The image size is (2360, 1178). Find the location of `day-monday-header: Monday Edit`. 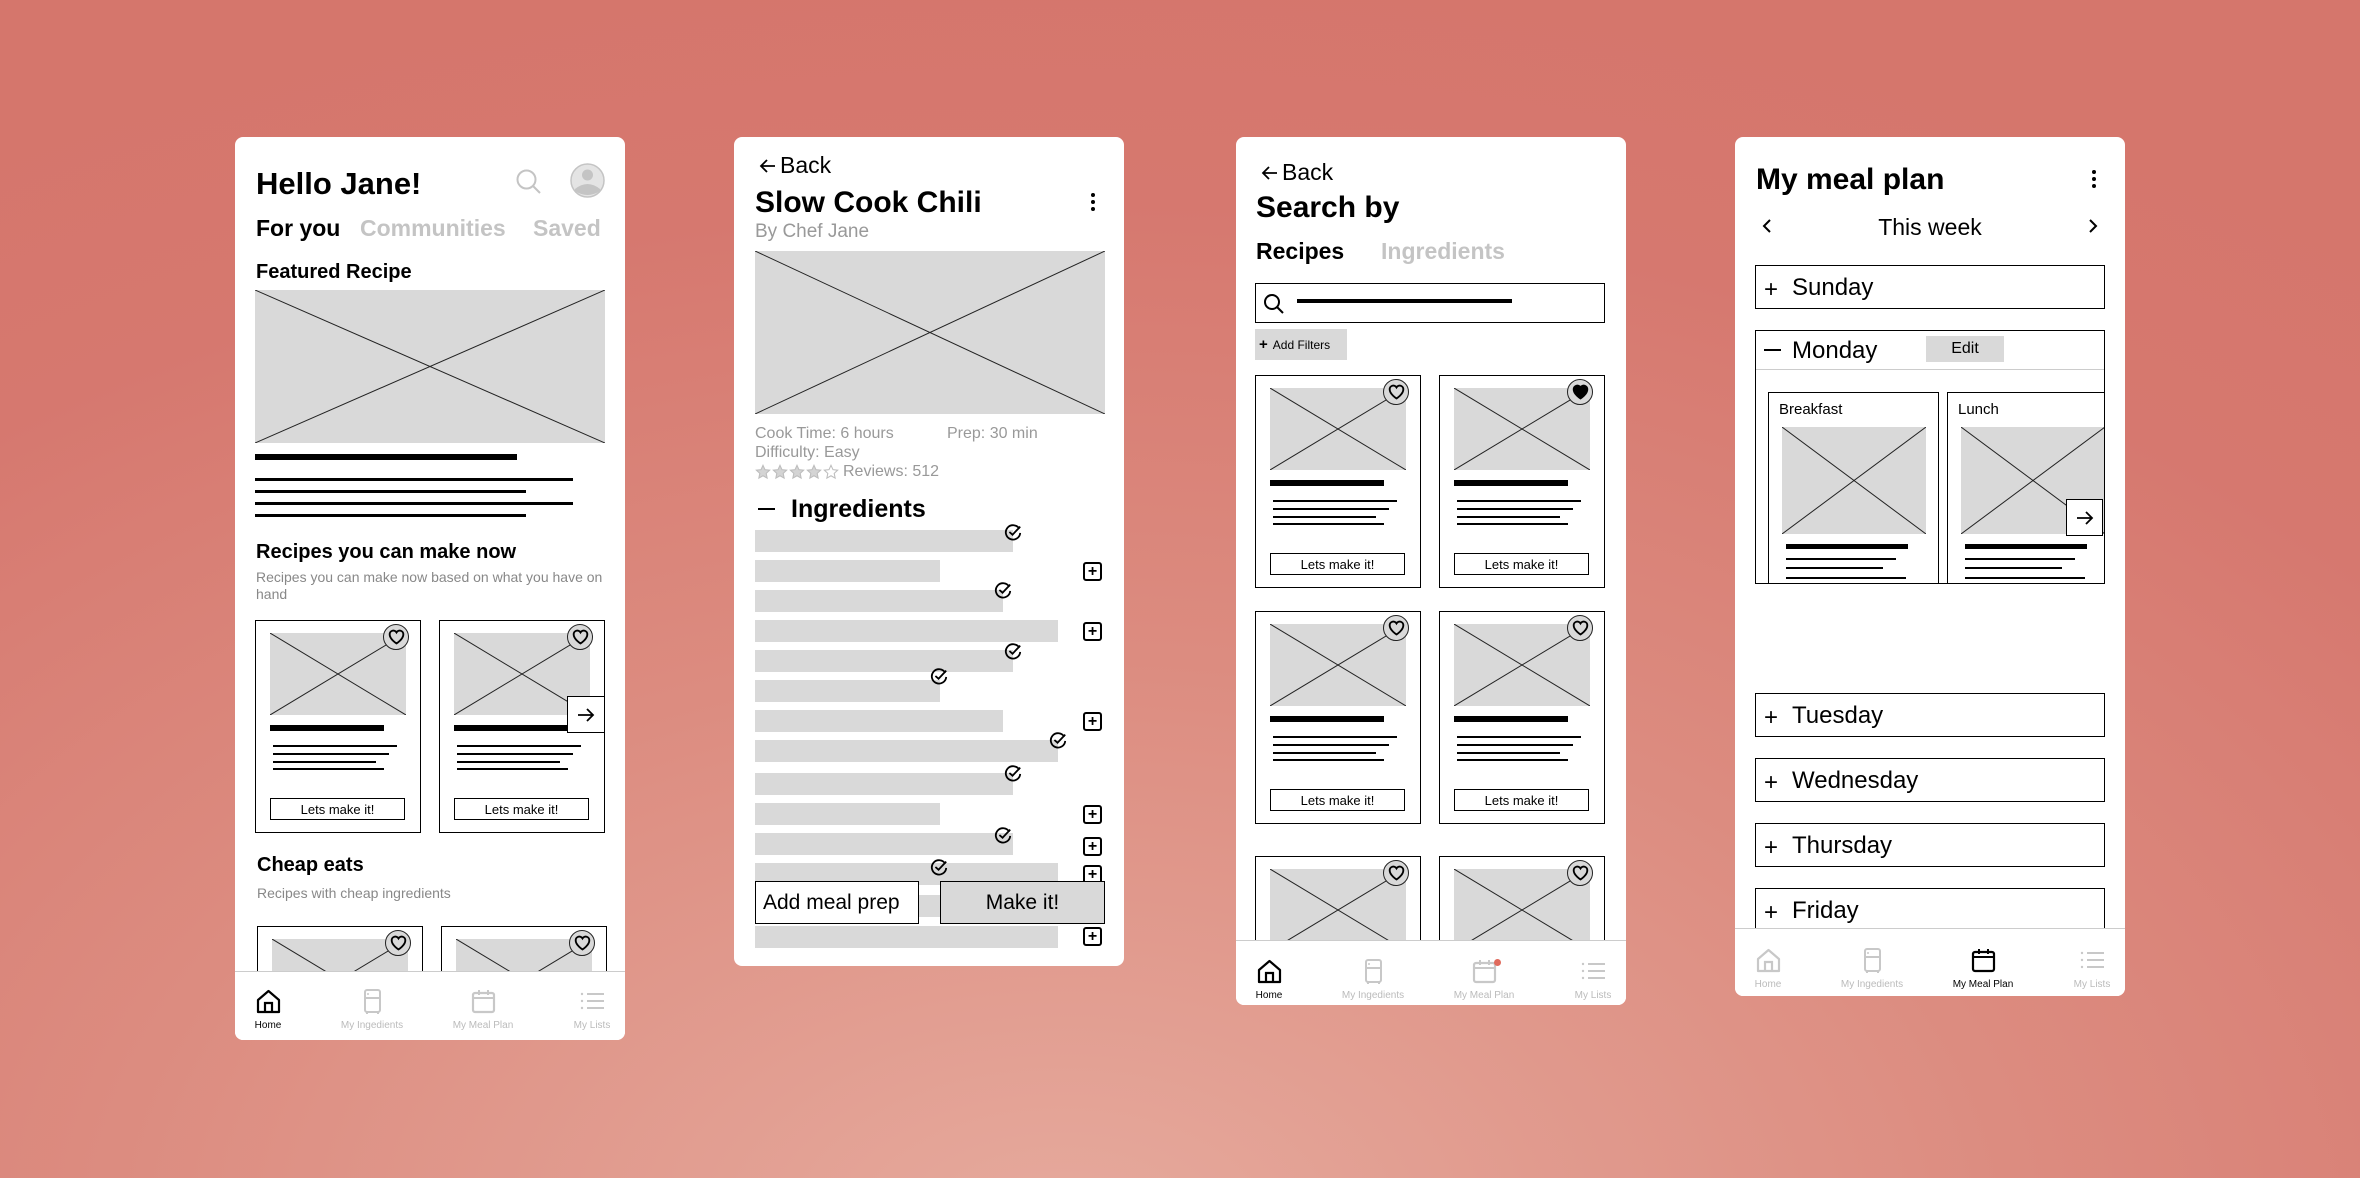

day-monday-header: Monday Edit is located at coordinates (1930, 350).